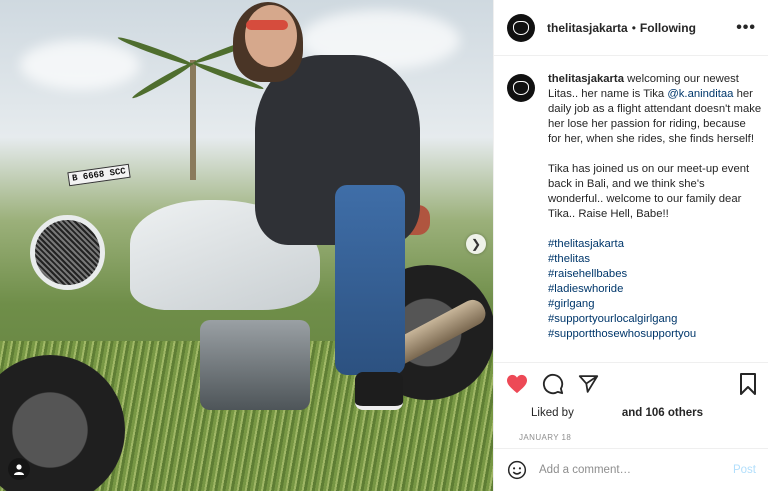 The image size is (768, 491). I want to click on palm-trunk, so click(193, 120).